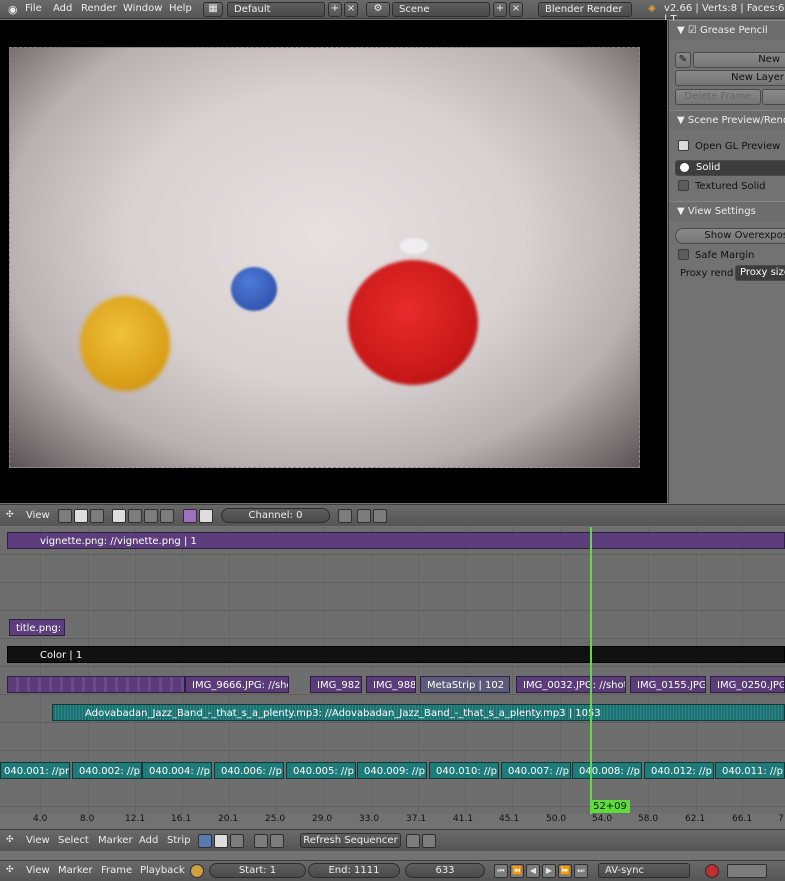  I want to click on image-strip: IMG_0250.JPG: //, so click(747, 684).